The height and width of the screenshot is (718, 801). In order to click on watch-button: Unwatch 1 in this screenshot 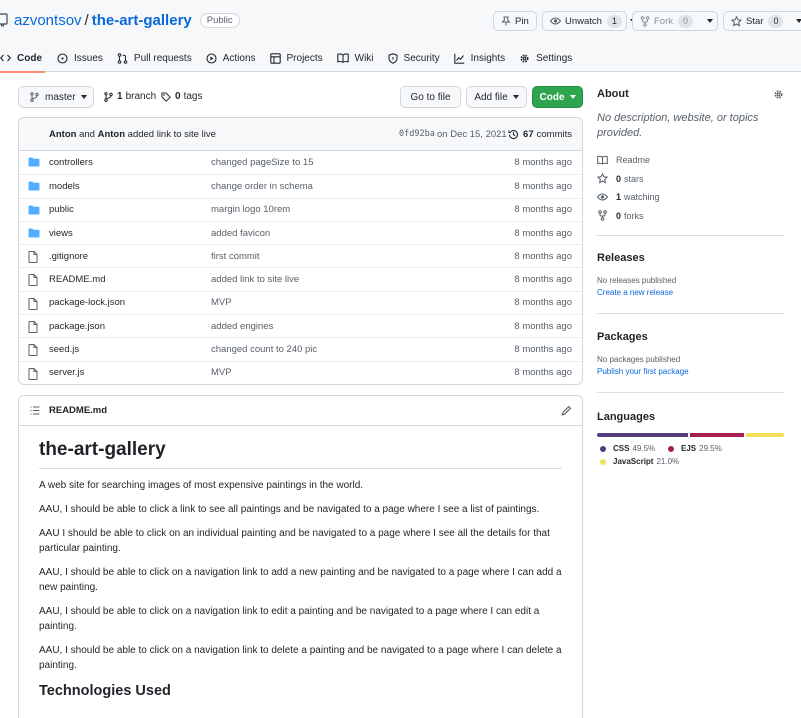, I will do `click(589, 21)`.